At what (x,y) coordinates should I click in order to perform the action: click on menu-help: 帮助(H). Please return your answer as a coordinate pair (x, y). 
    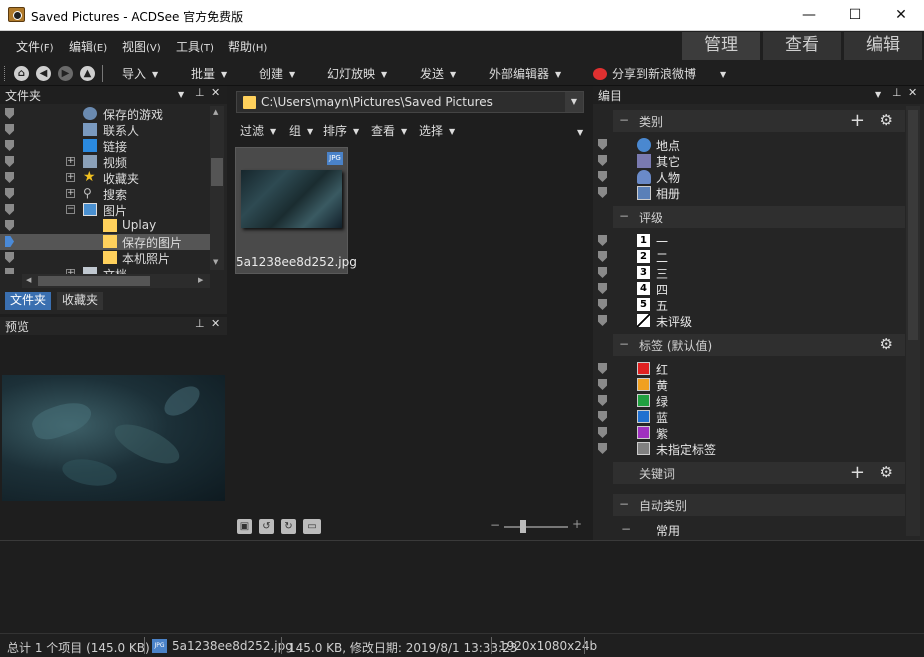
    Looking at the image, I should click on (247, 46).